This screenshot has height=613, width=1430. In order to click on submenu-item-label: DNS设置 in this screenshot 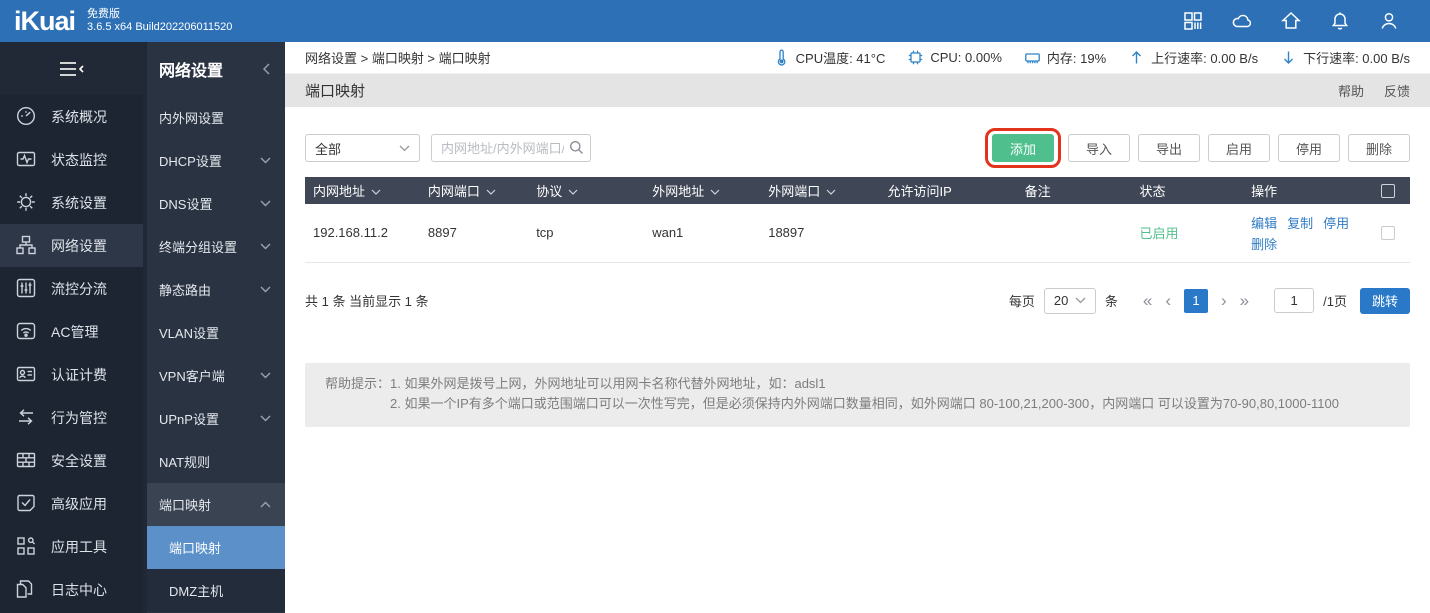, I will do `click(186, 204)`.